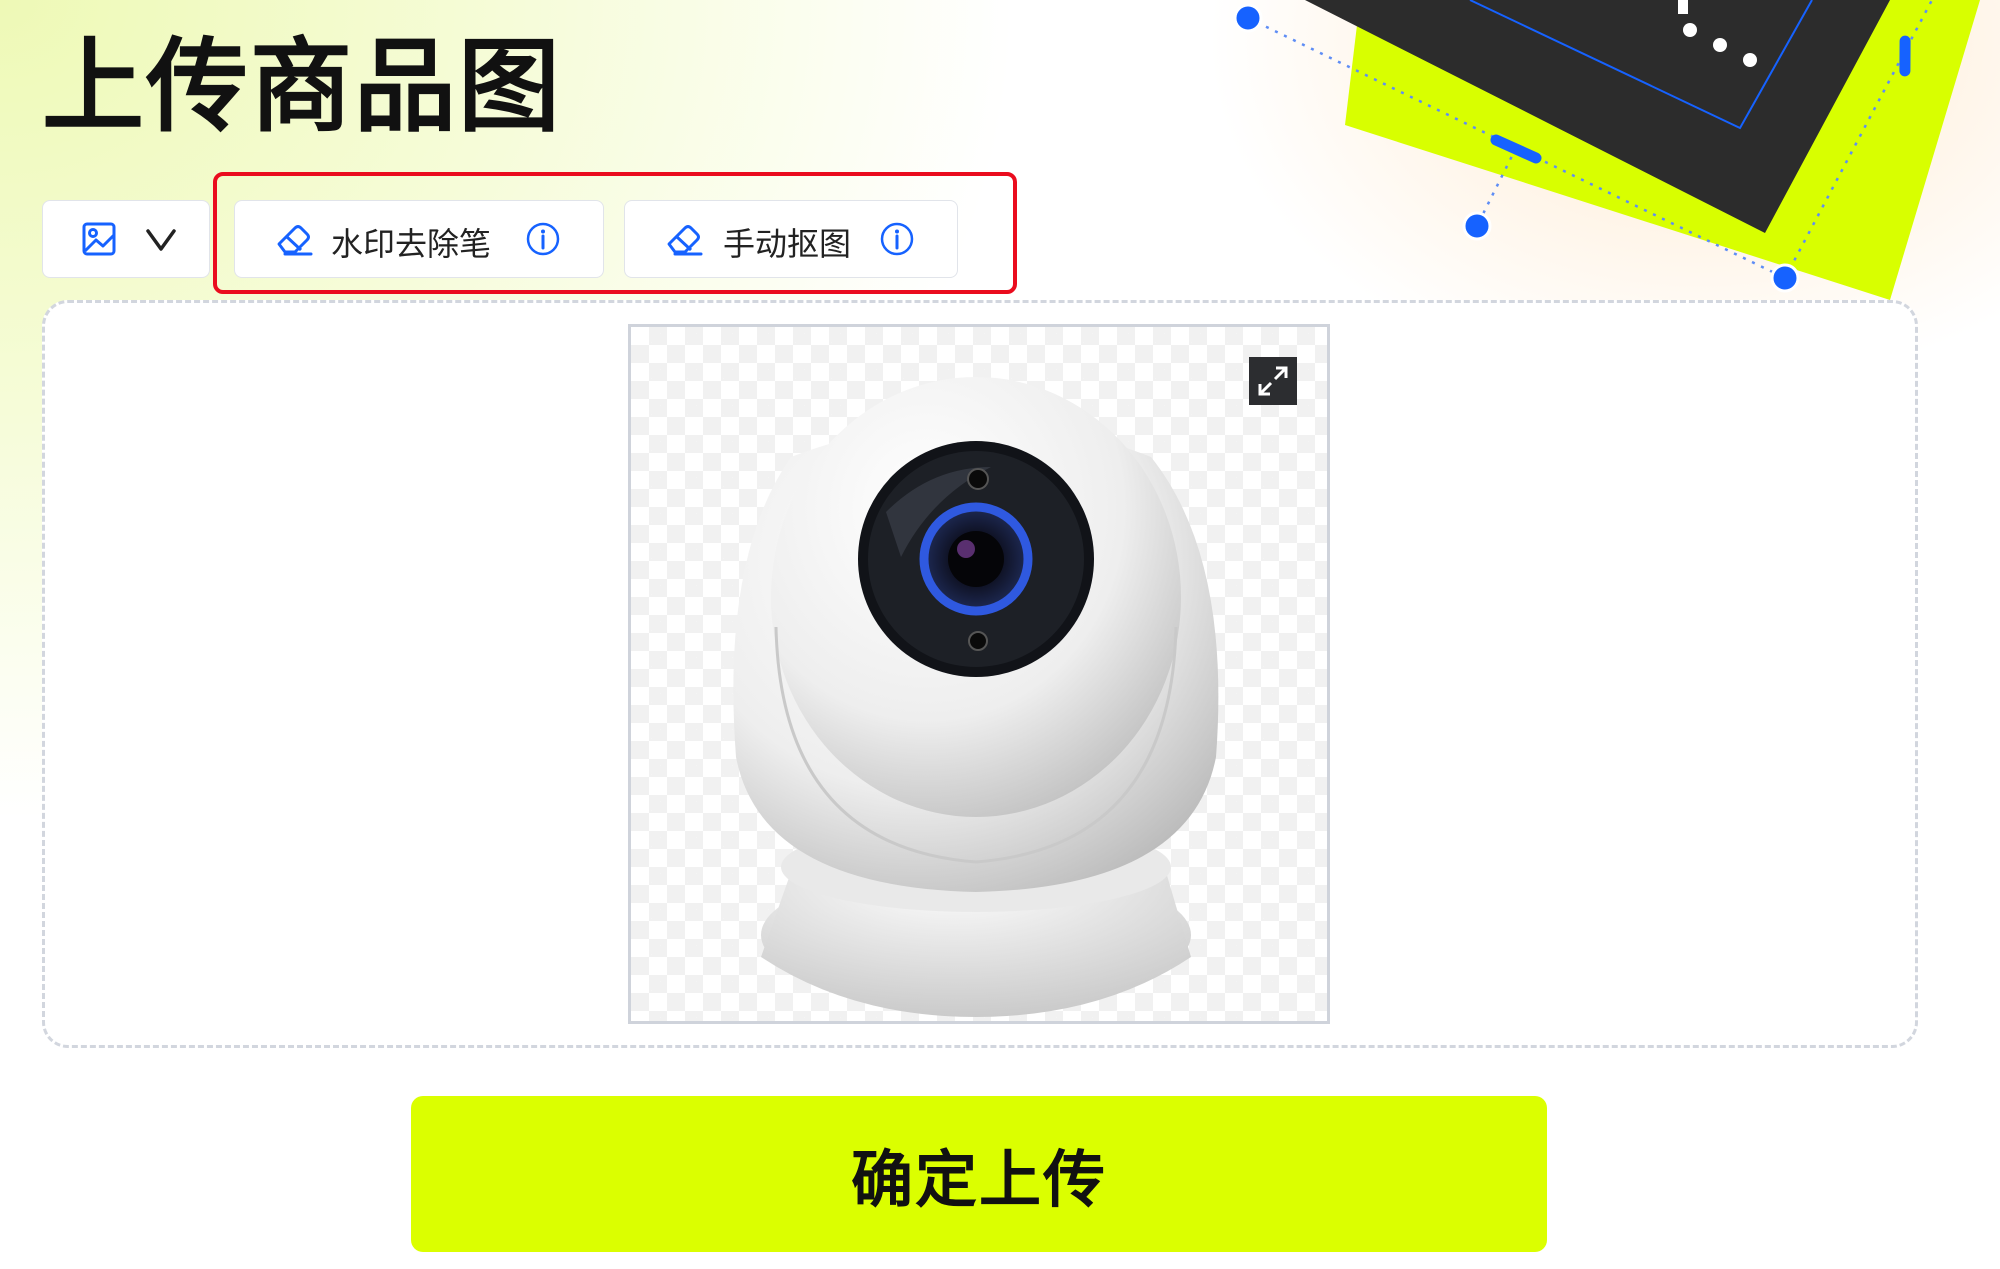  I want to click on expand-icon, so click(1273, 381).